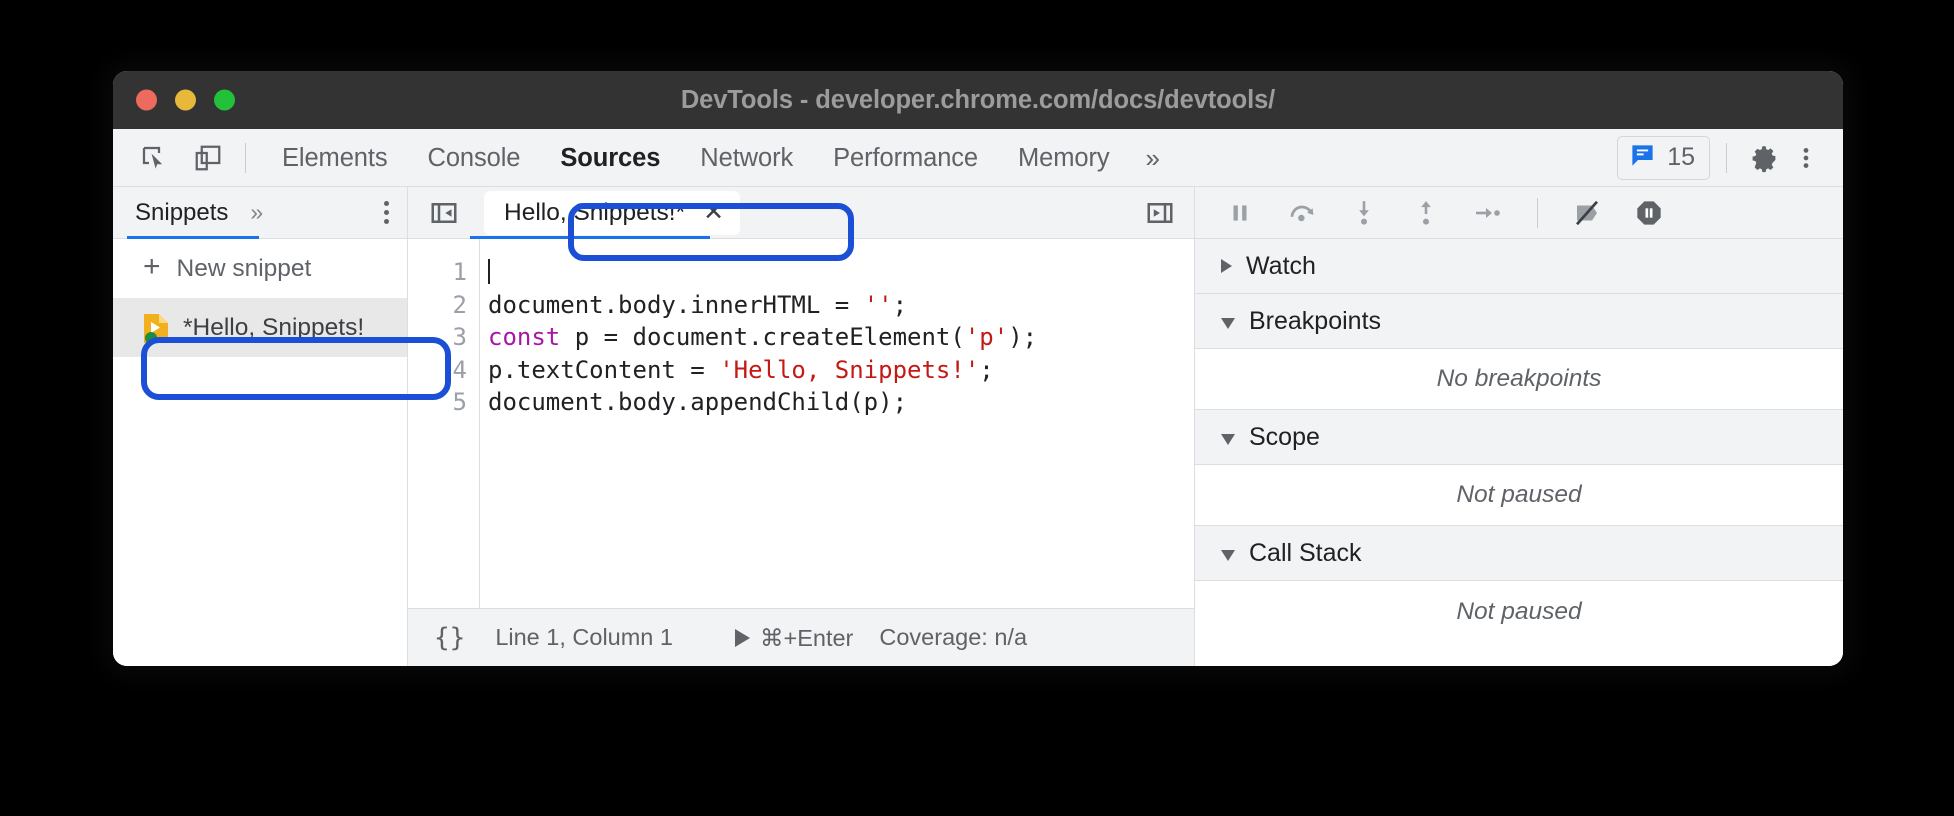  I want to click on tab-performance: Performance, so click(905, 158).